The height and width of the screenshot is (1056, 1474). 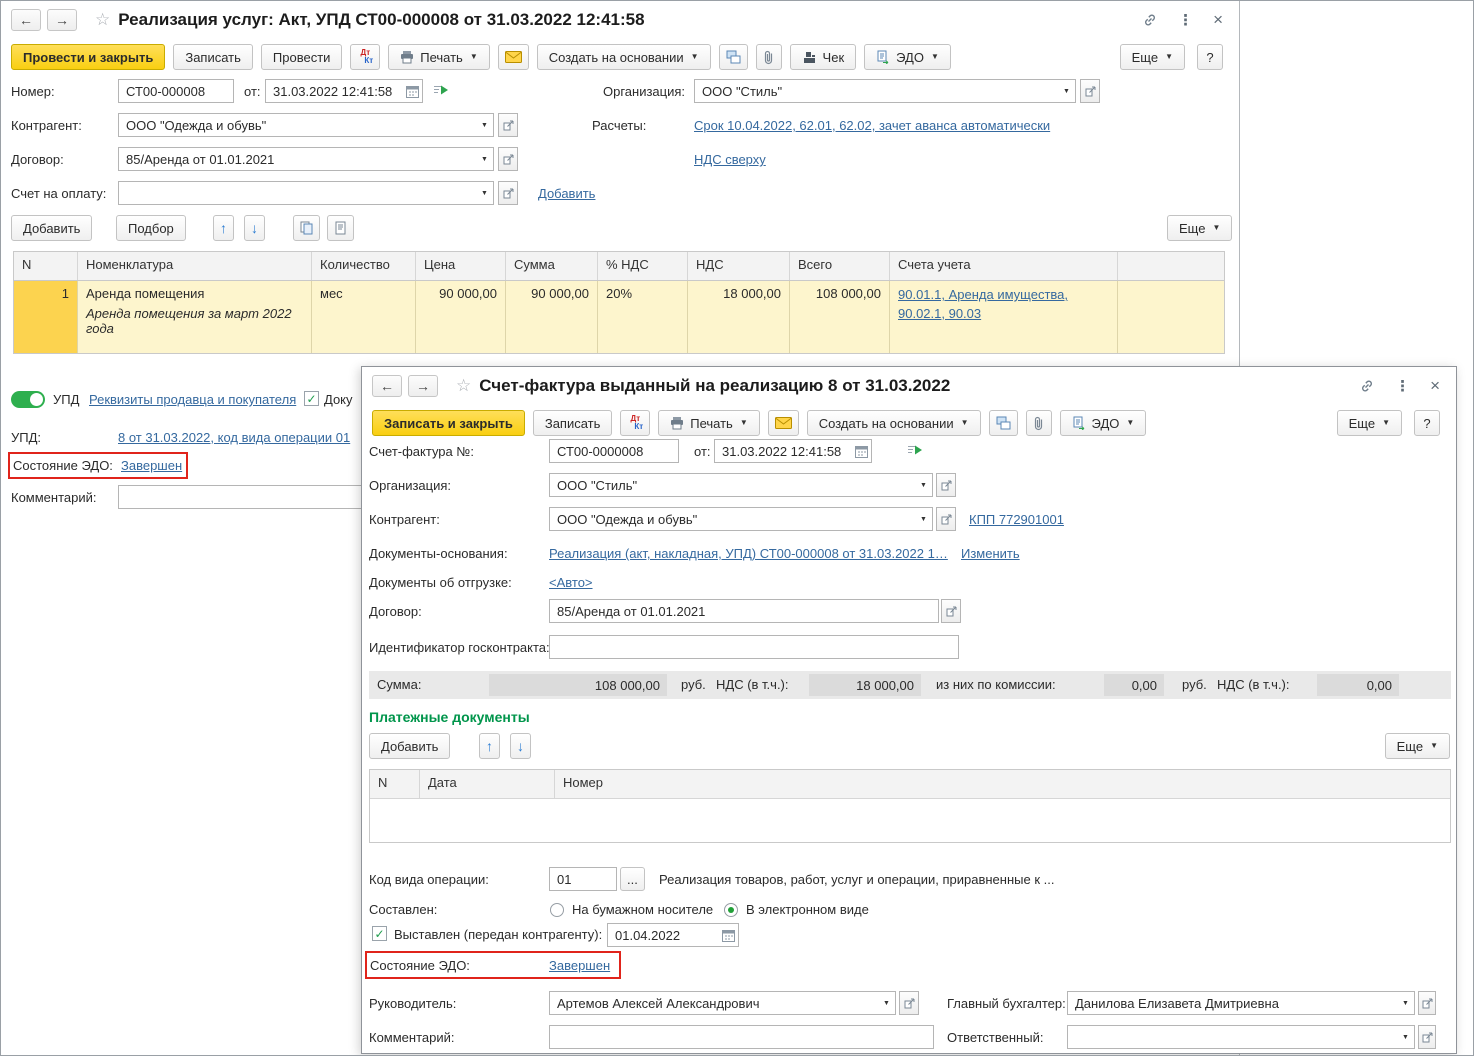 What do you see at coordinates (614, 451) in the screenshot?
I see `invoice-number-input: СТ00-0000008` at bounding box center [614, 451].